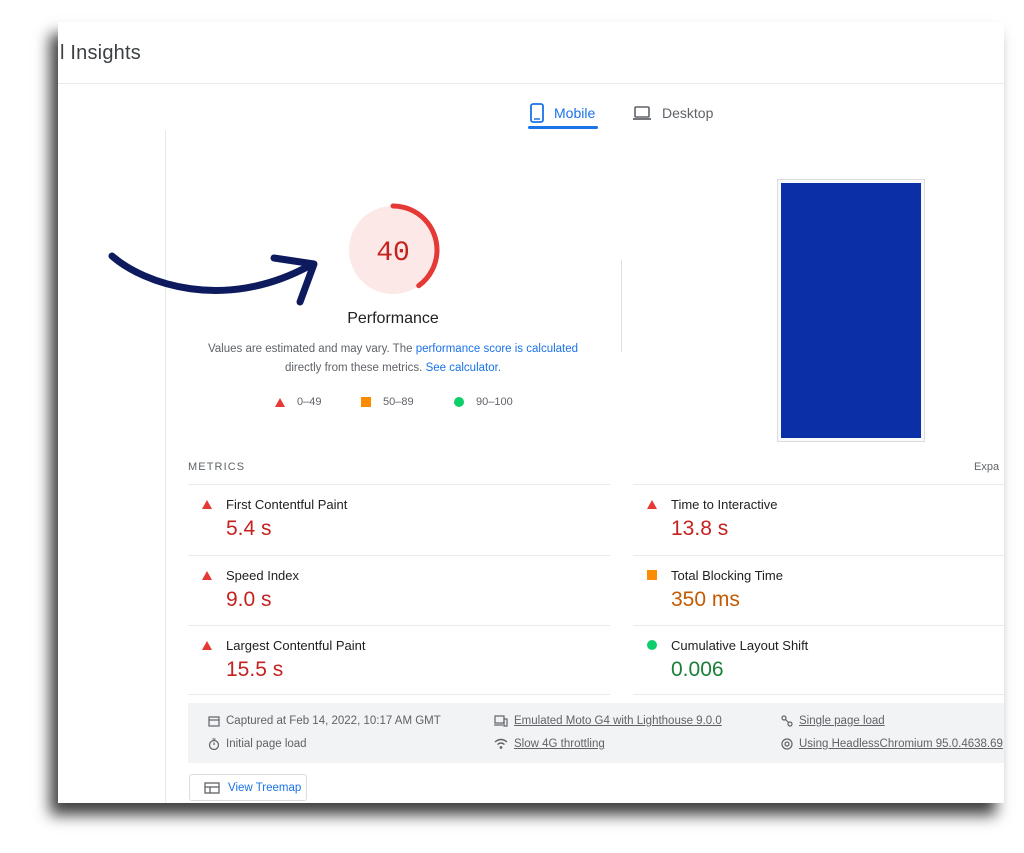 The width and height of the screenshot is (1024, 853). I want to click on treemap-icon, so click(212, 787).